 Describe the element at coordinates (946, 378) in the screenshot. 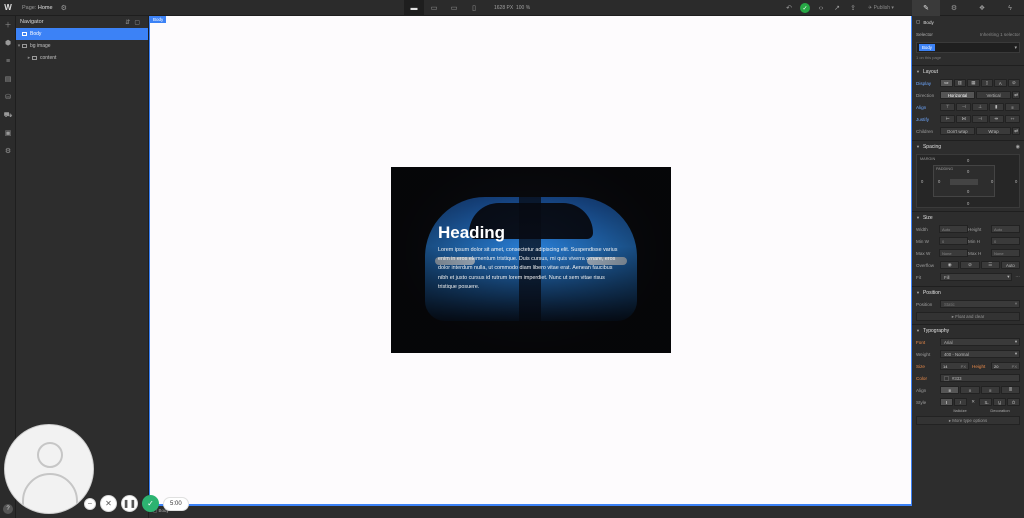

I see `color-swatch` at that location.